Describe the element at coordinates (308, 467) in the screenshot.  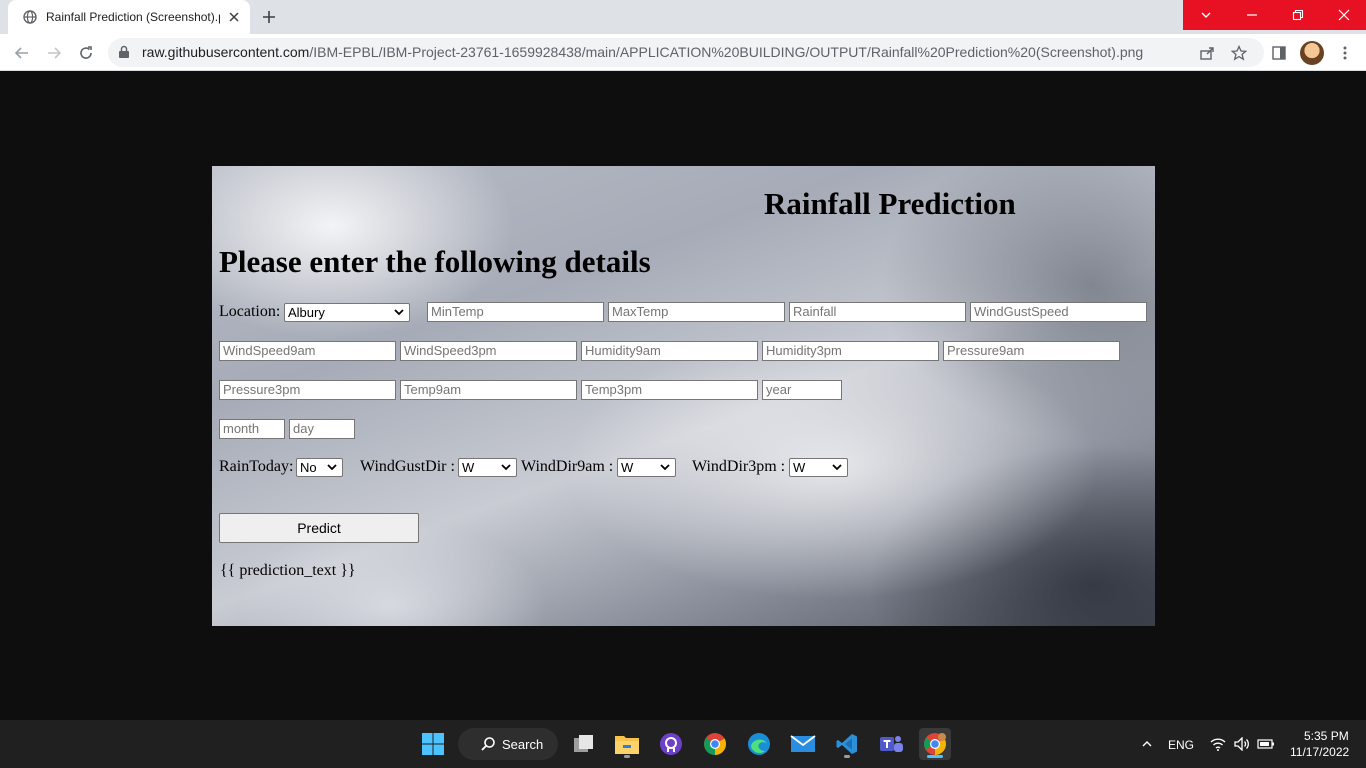
I see `raintoday-value: No` at that location.